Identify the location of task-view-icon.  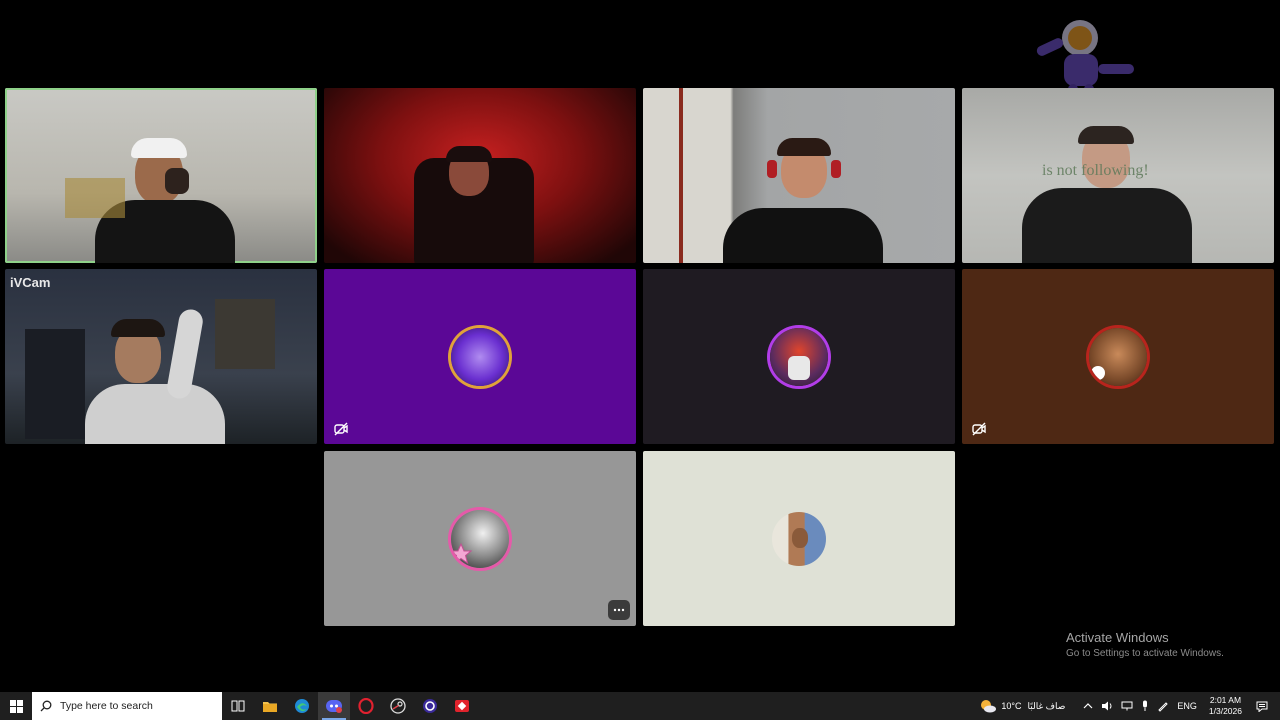
(238, 706).